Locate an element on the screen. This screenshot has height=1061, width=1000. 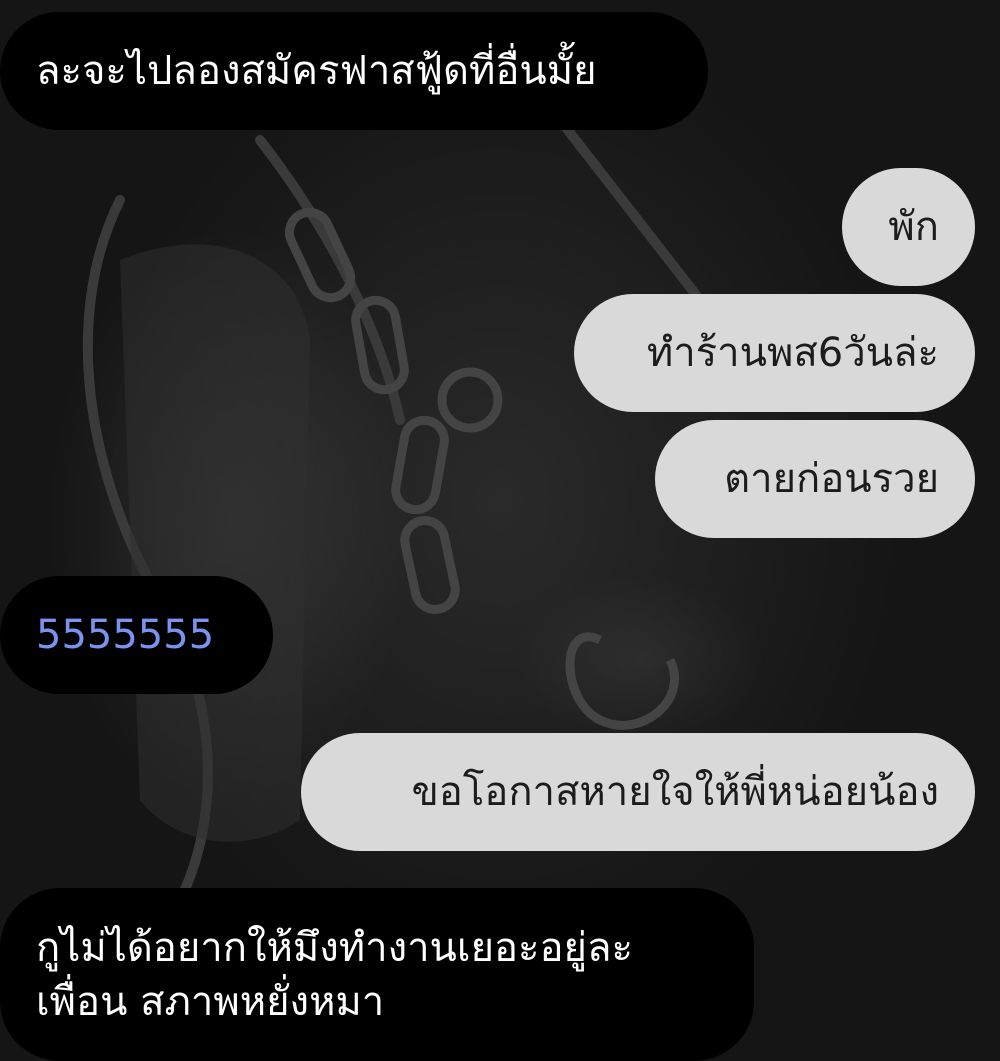
message-bubble-outgoing: พัก is located at coordinates (908, 227).